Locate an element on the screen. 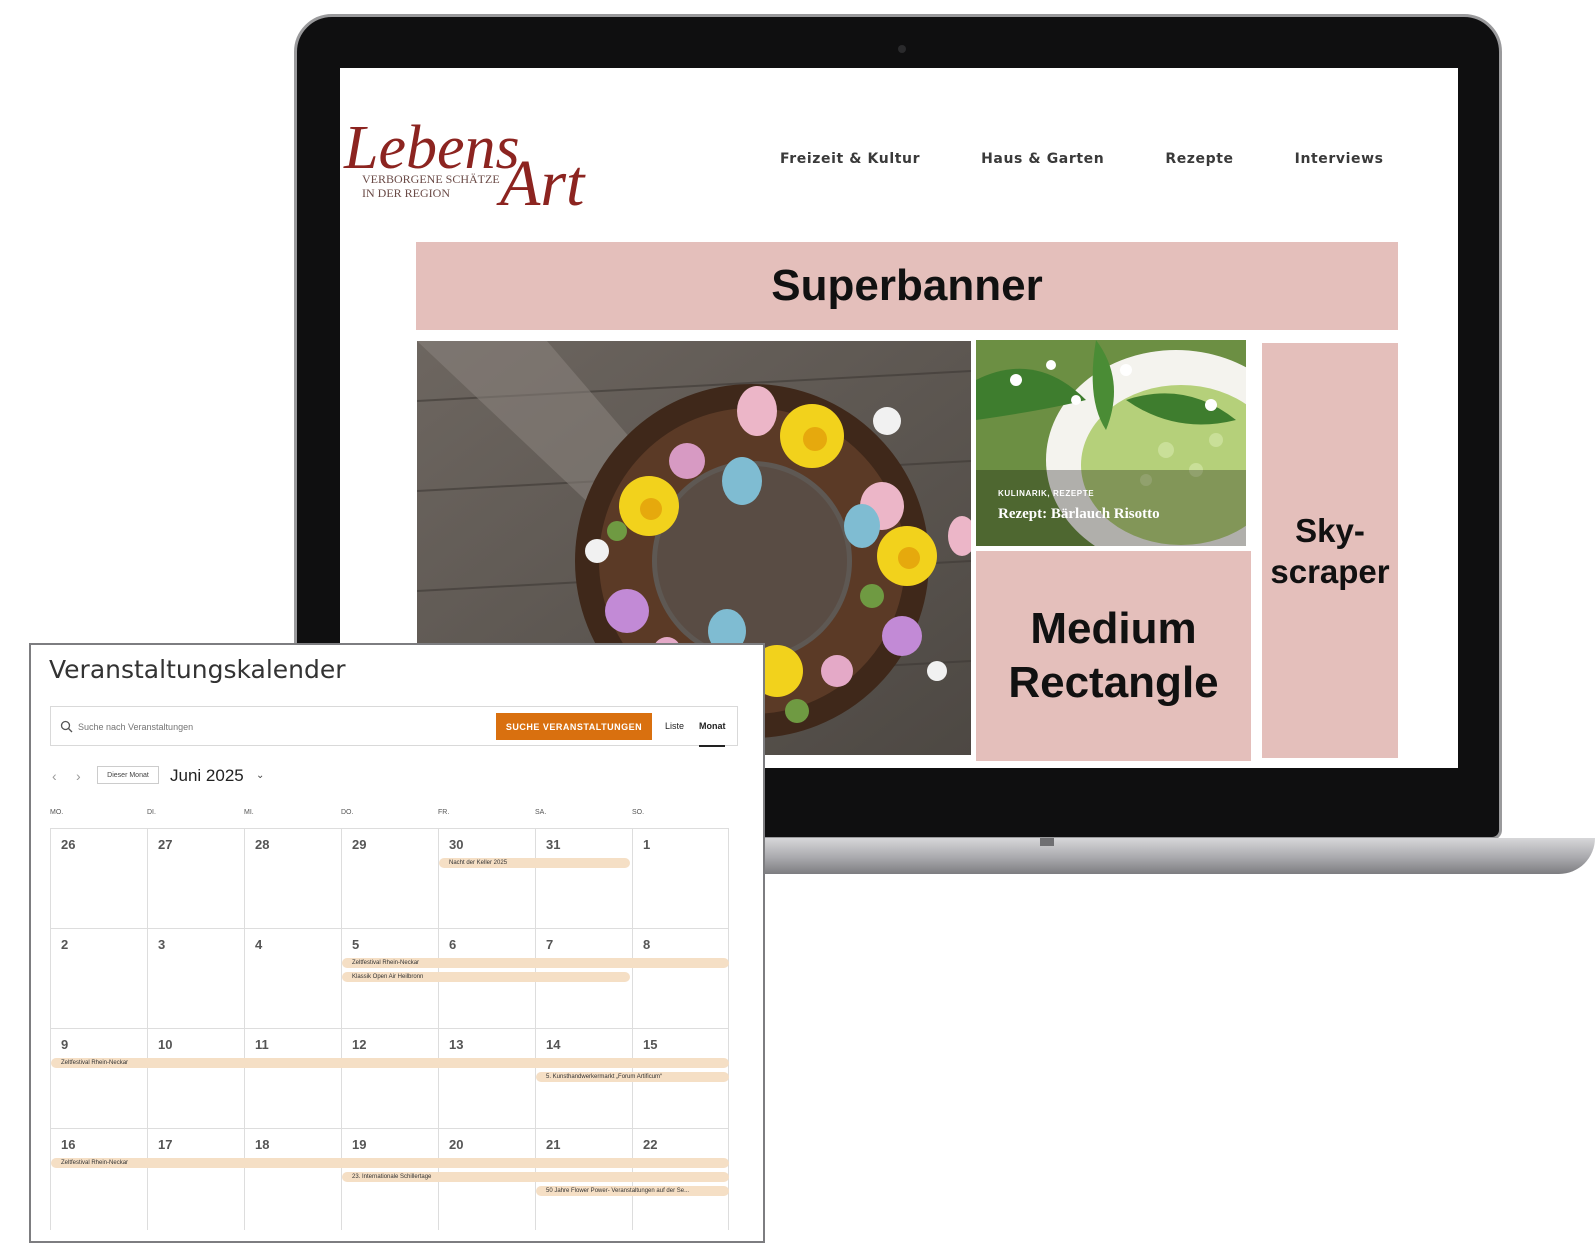 The height and width of the screenshot is (1243, 1595). day-number: 27 is located at coordinates (165, 844).